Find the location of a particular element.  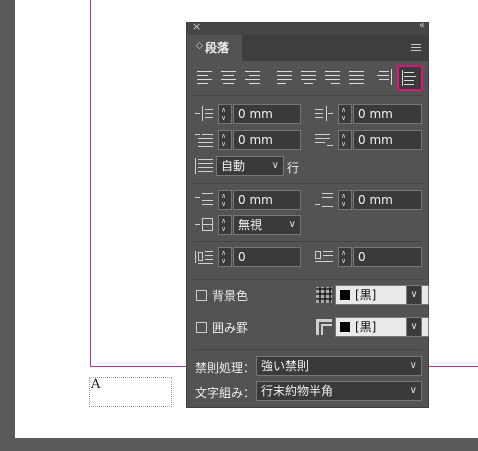

text-frame: A is located at coordinates (130, 392).